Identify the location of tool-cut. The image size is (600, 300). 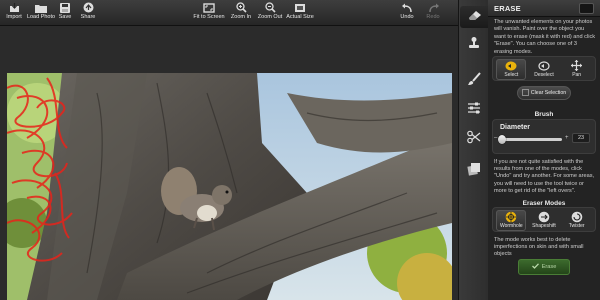
(474, 139).